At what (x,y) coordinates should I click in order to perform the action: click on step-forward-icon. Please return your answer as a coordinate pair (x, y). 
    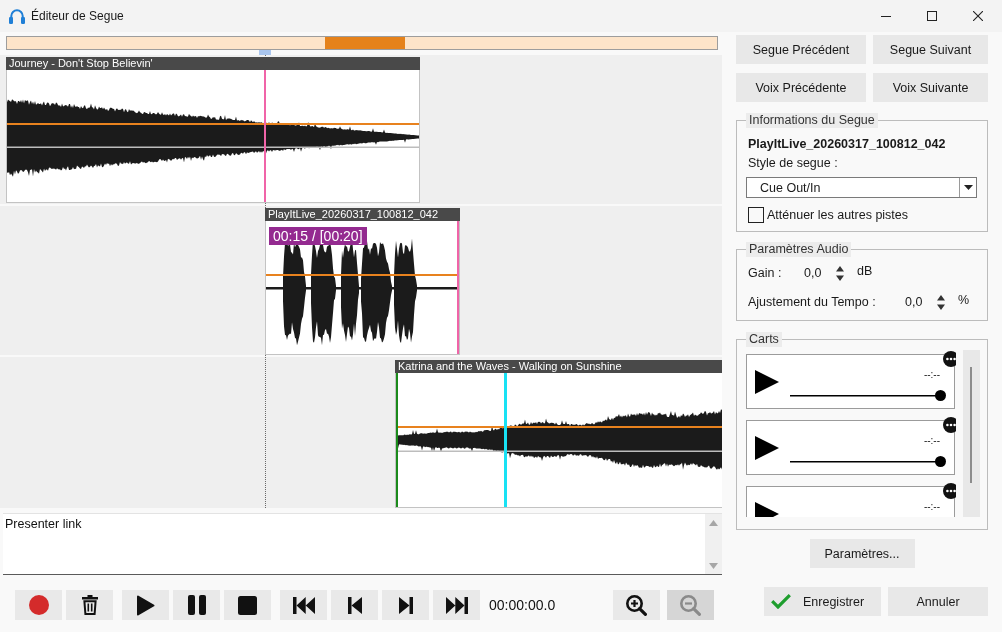
    Looking at the image, I should click on (405, 605).